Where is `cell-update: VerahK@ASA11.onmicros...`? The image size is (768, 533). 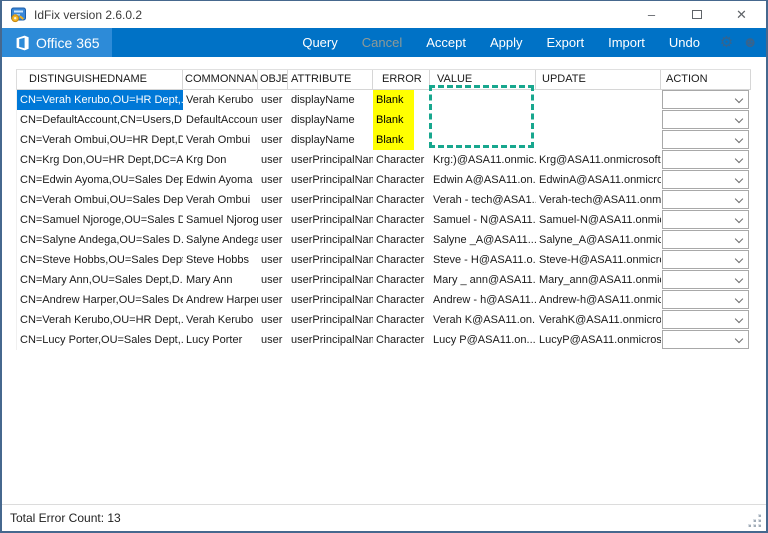
cell-update: VerahK@ASA11.onmicros... is located at coordinates (598, 320).